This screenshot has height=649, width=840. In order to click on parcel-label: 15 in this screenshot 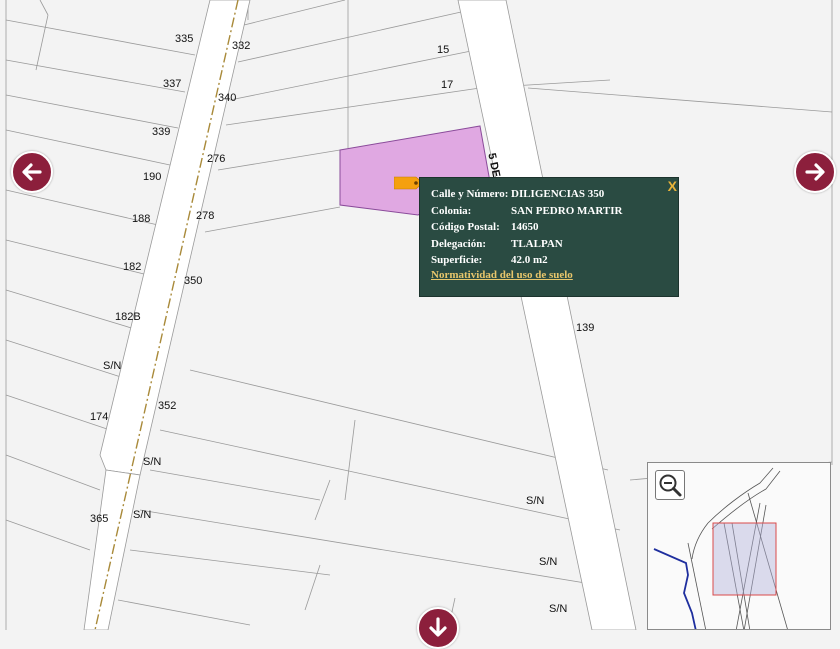, I will do `click(443, 50)`.